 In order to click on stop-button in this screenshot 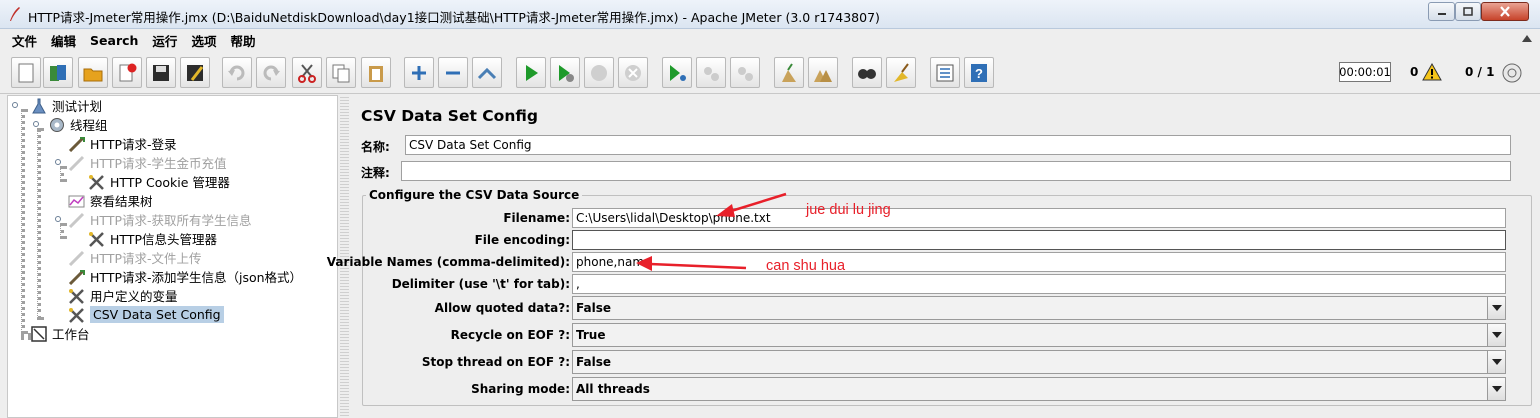, I will do `click(599, 72)`.